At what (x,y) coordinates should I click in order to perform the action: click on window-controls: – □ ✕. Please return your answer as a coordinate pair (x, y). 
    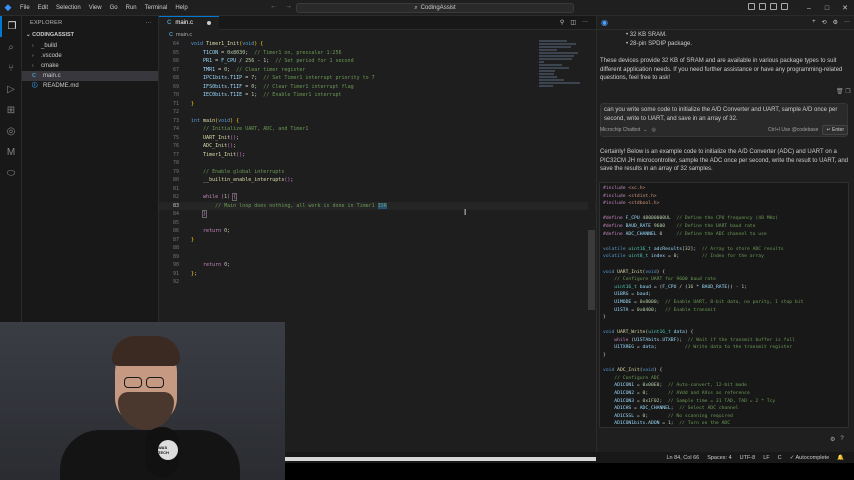
    Looking at the image, I should click on (827, 8).